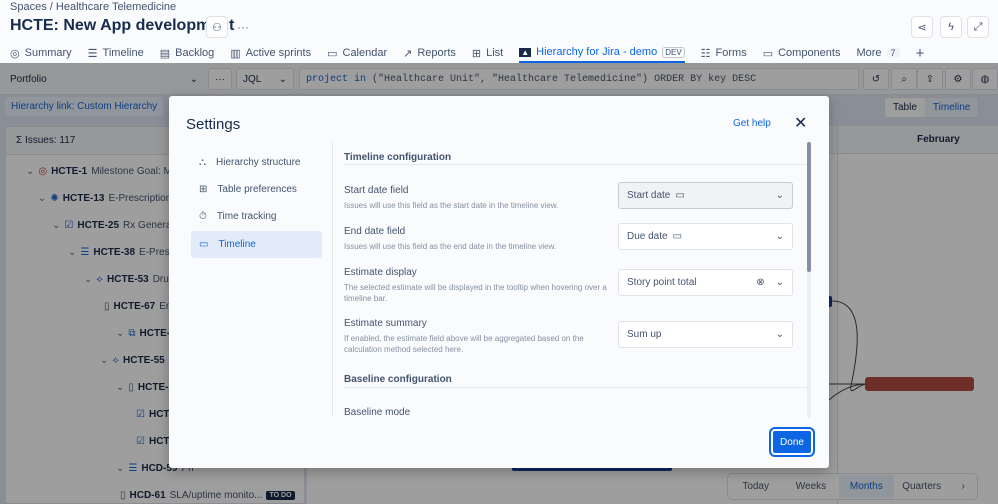 The width and height of the screenshot is (998, 504). Describe the element at coordinates (256, 216) in the screenshot. I see `nav-time-tracking: ⏱ Time tracking` at that location.